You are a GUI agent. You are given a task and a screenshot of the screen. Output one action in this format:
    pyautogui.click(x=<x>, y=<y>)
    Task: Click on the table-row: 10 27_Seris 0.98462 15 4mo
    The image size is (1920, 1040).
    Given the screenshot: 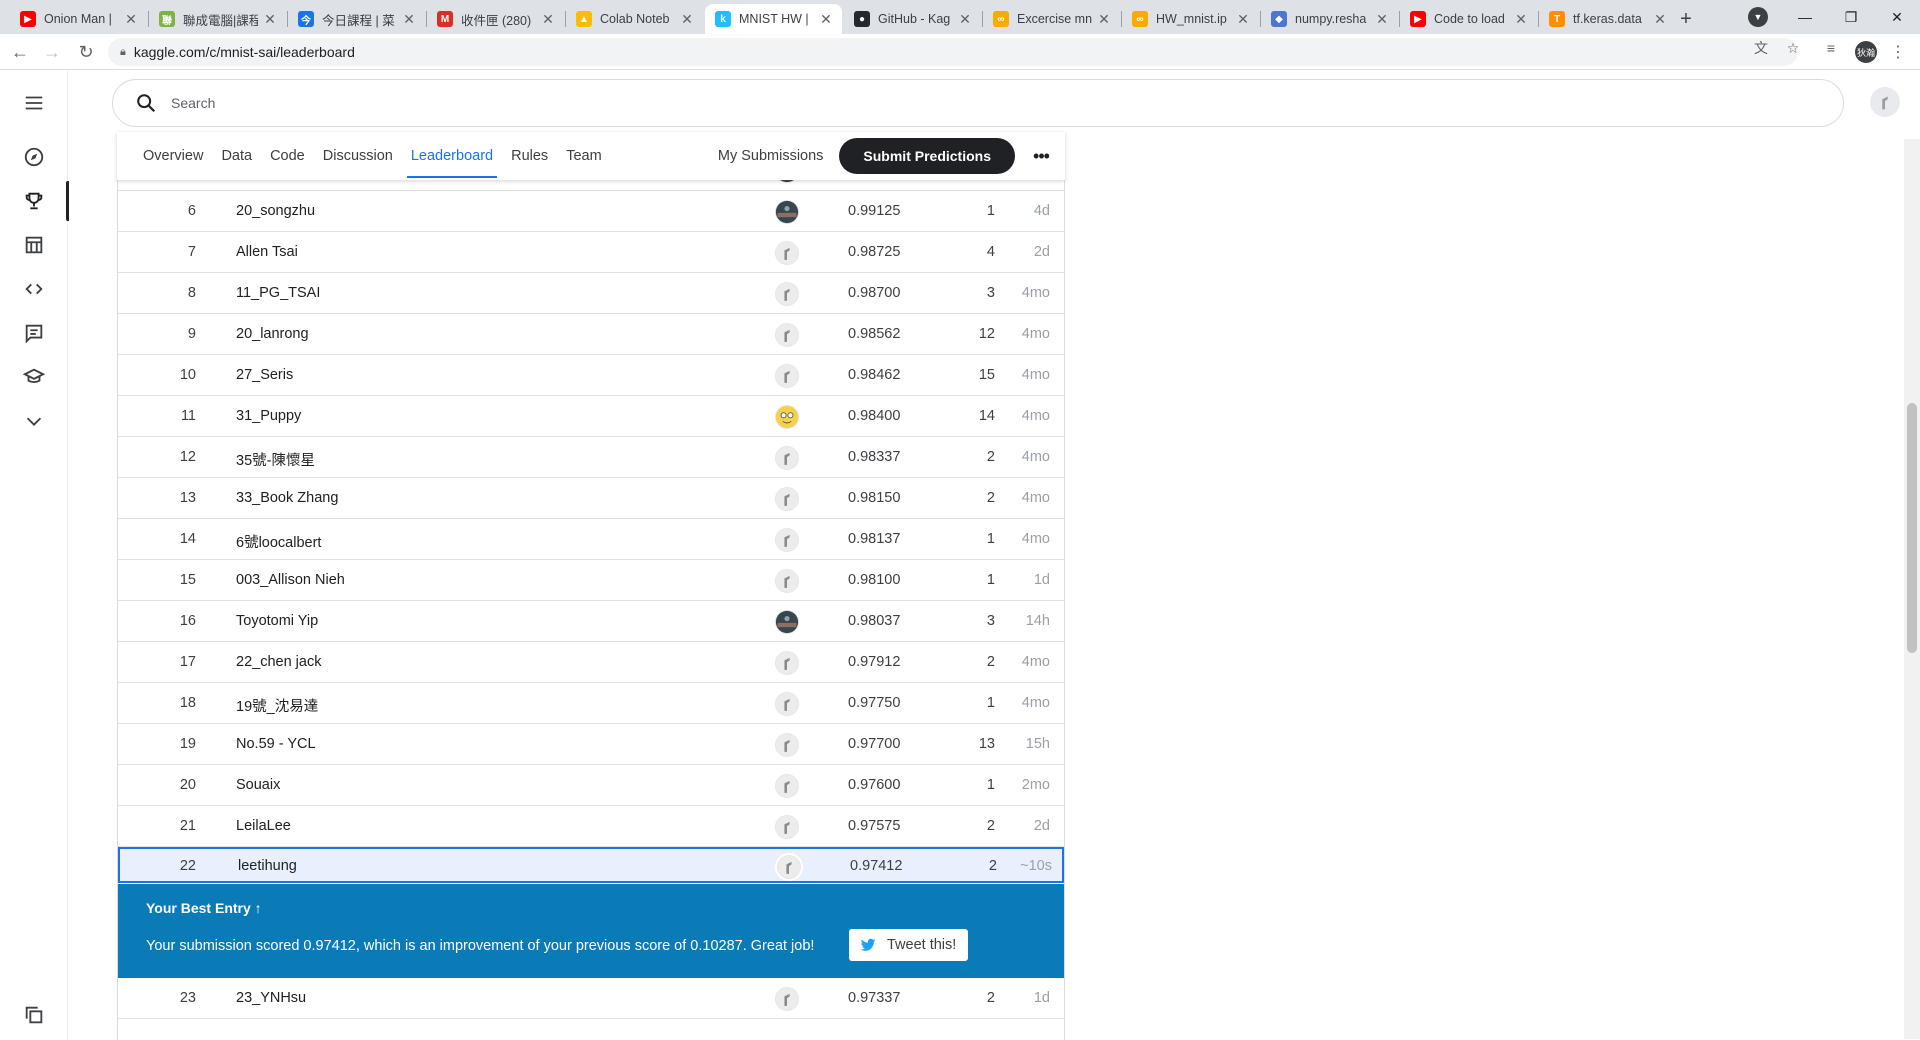 What is the action you would take?
    pyautogui.click(x=591, y=375)
    